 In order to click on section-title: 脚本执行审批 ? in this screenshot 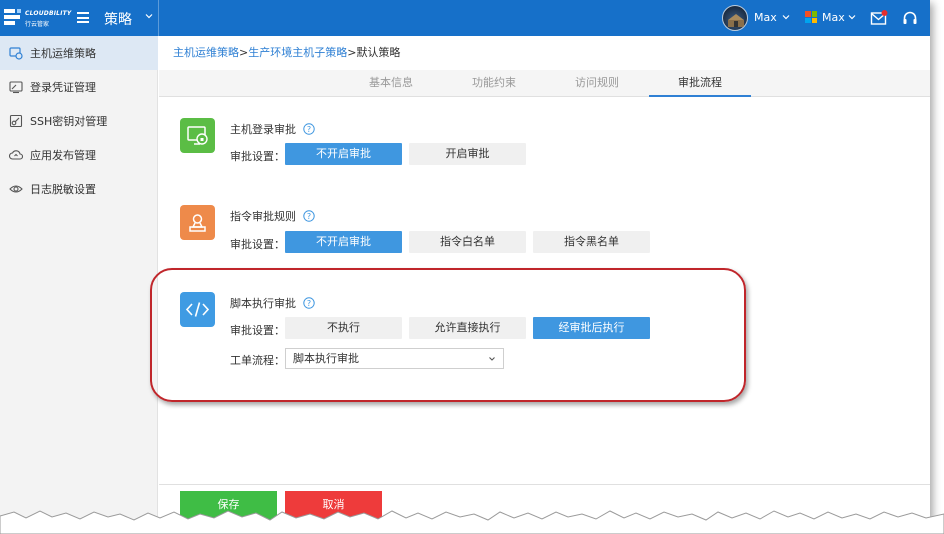, I will do `click(272, 303)`.